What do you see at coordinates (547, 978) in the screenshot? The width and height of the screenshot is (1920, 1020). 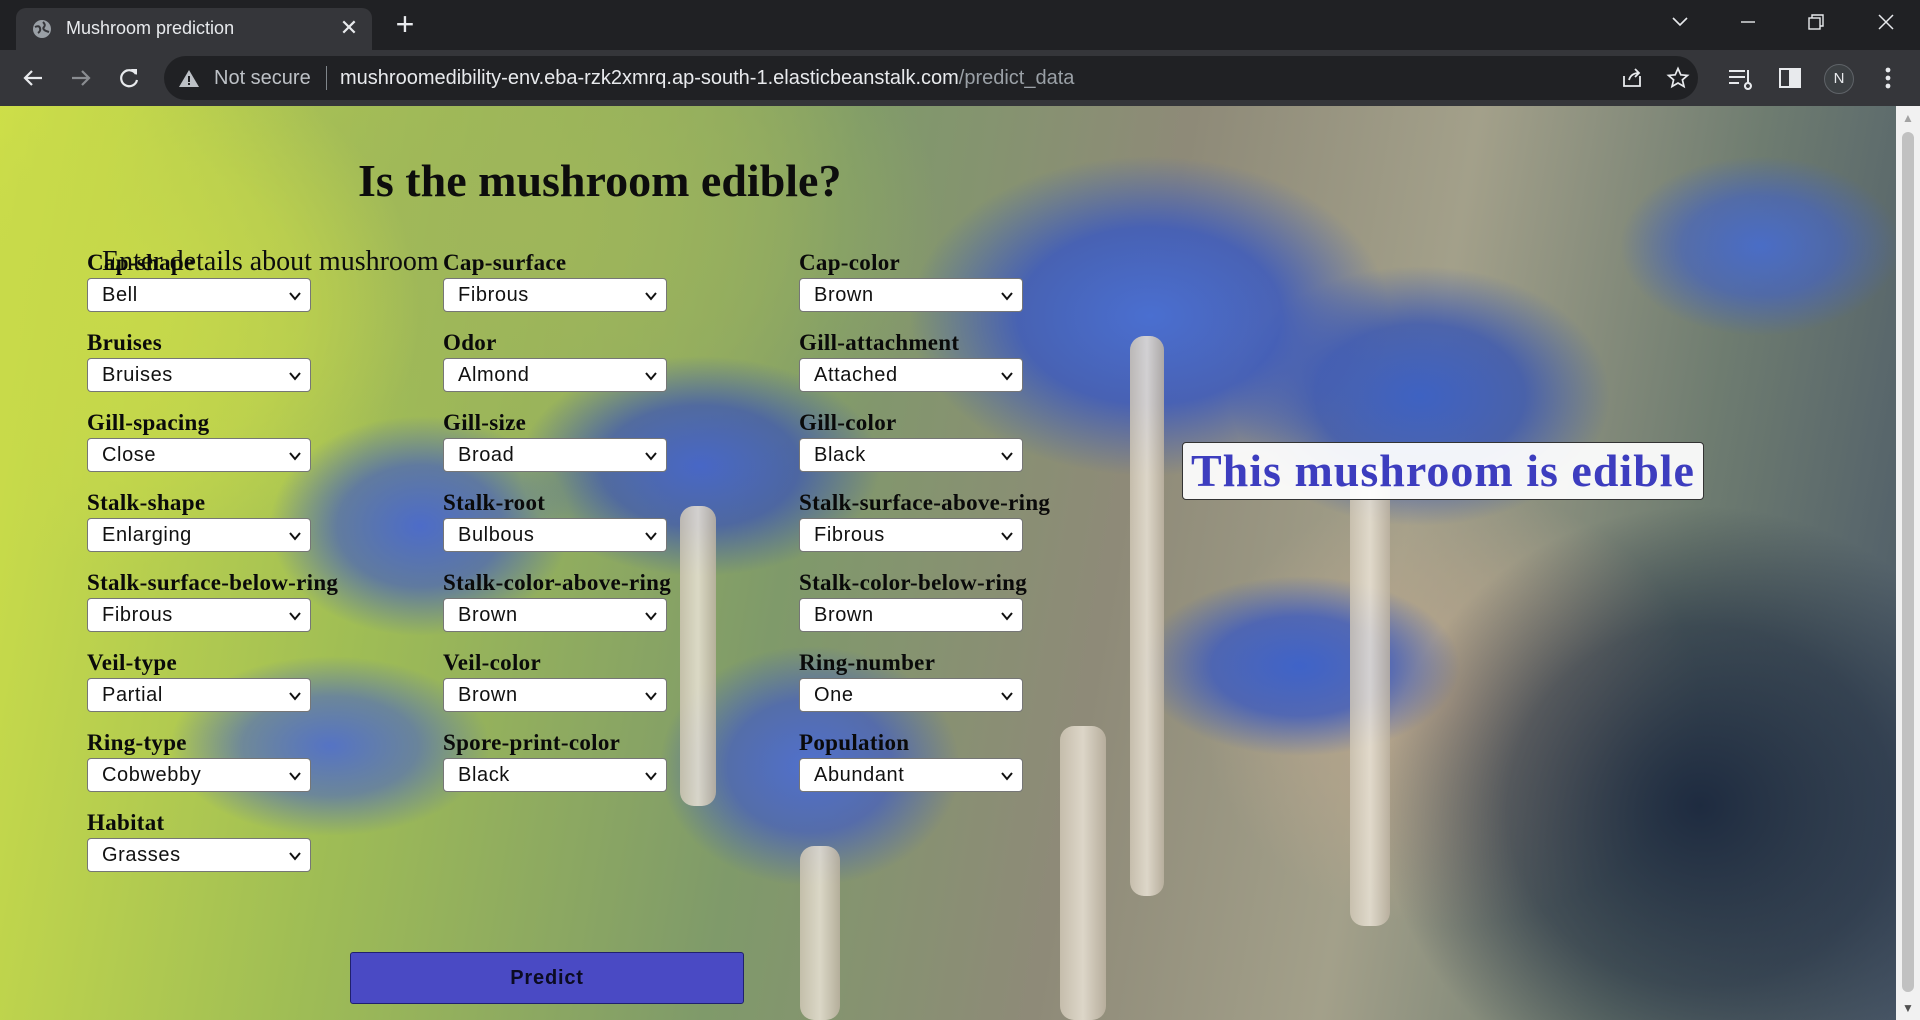 I see `predict-button: Predict` at bounding box center [547, 978].